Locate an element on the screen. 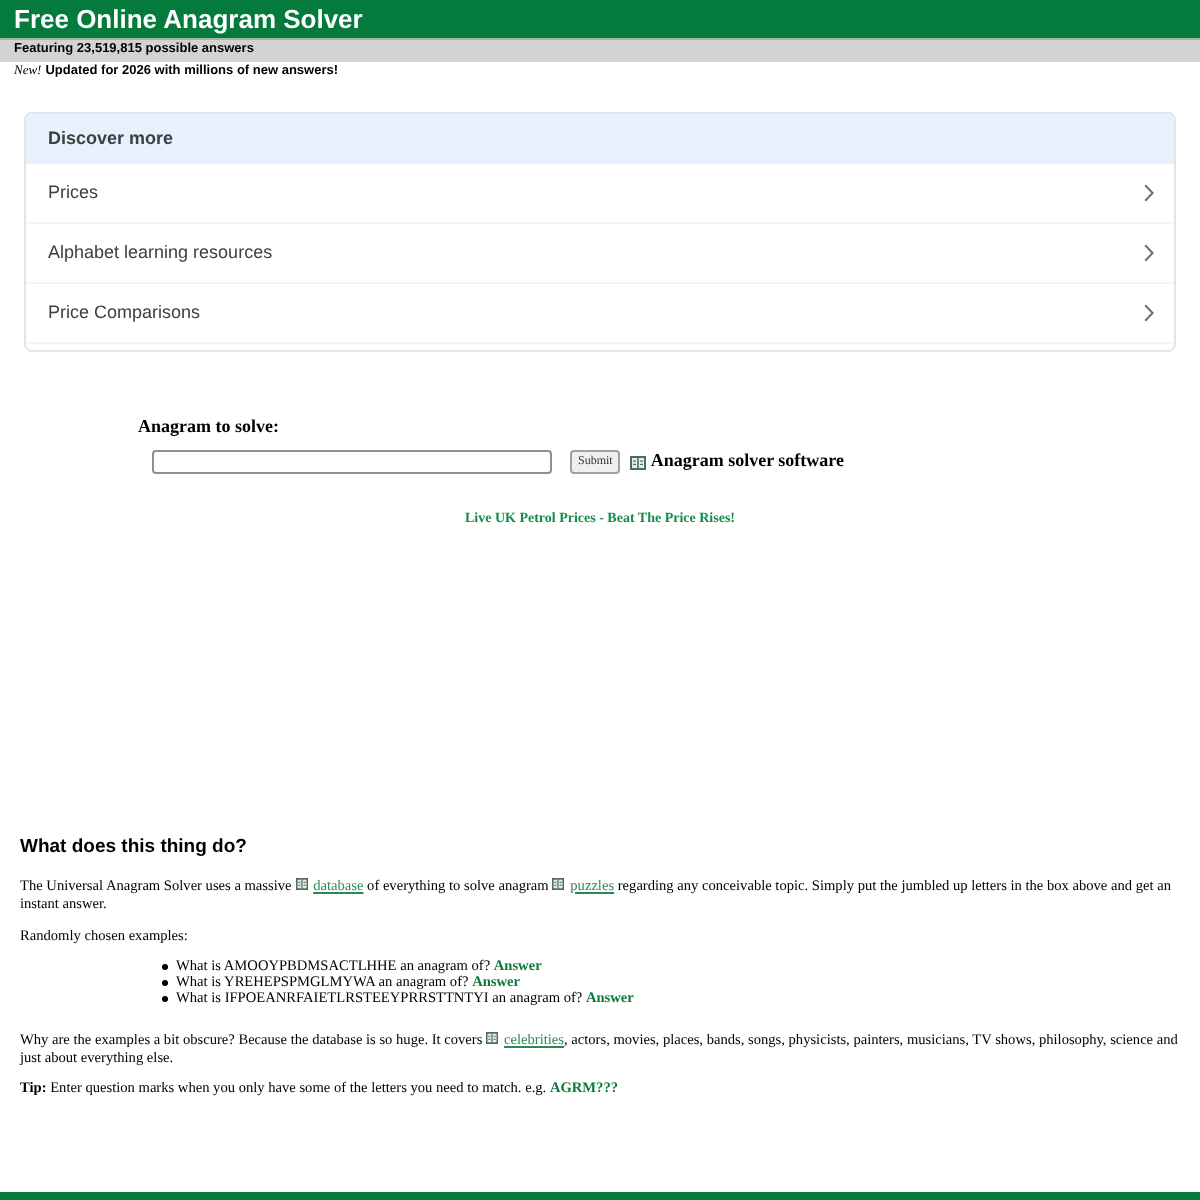  discover-item-label: Price Comparisons is located at coordinates (124, 312).